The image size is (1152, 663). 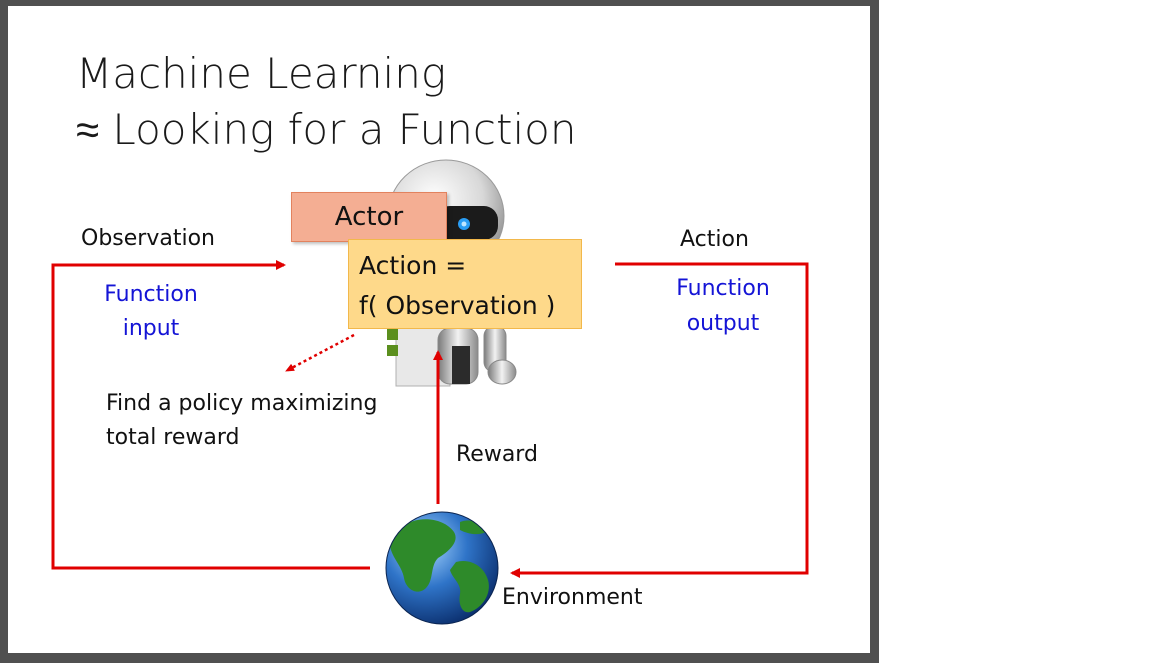 What do you see at coordinates (242, 403) in the screenshot?
I see `policy-label-line1: Find a policy maximizing` at bounding box center [242, 403].